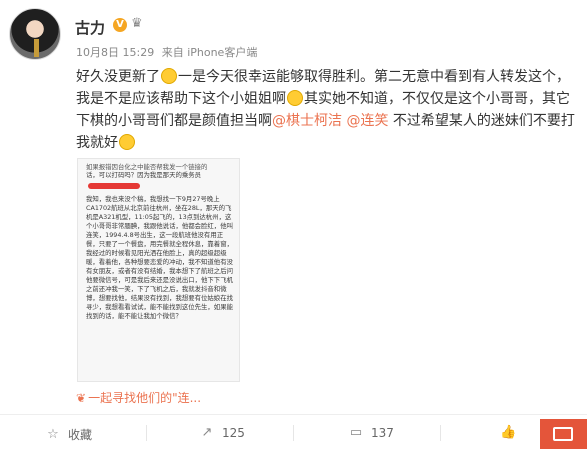 This screenshot has height=449, width=587. What do you see at coordinates (233, 433) in the screenshot?
I see `forward-count: 125` at bounding box center [233, 433].